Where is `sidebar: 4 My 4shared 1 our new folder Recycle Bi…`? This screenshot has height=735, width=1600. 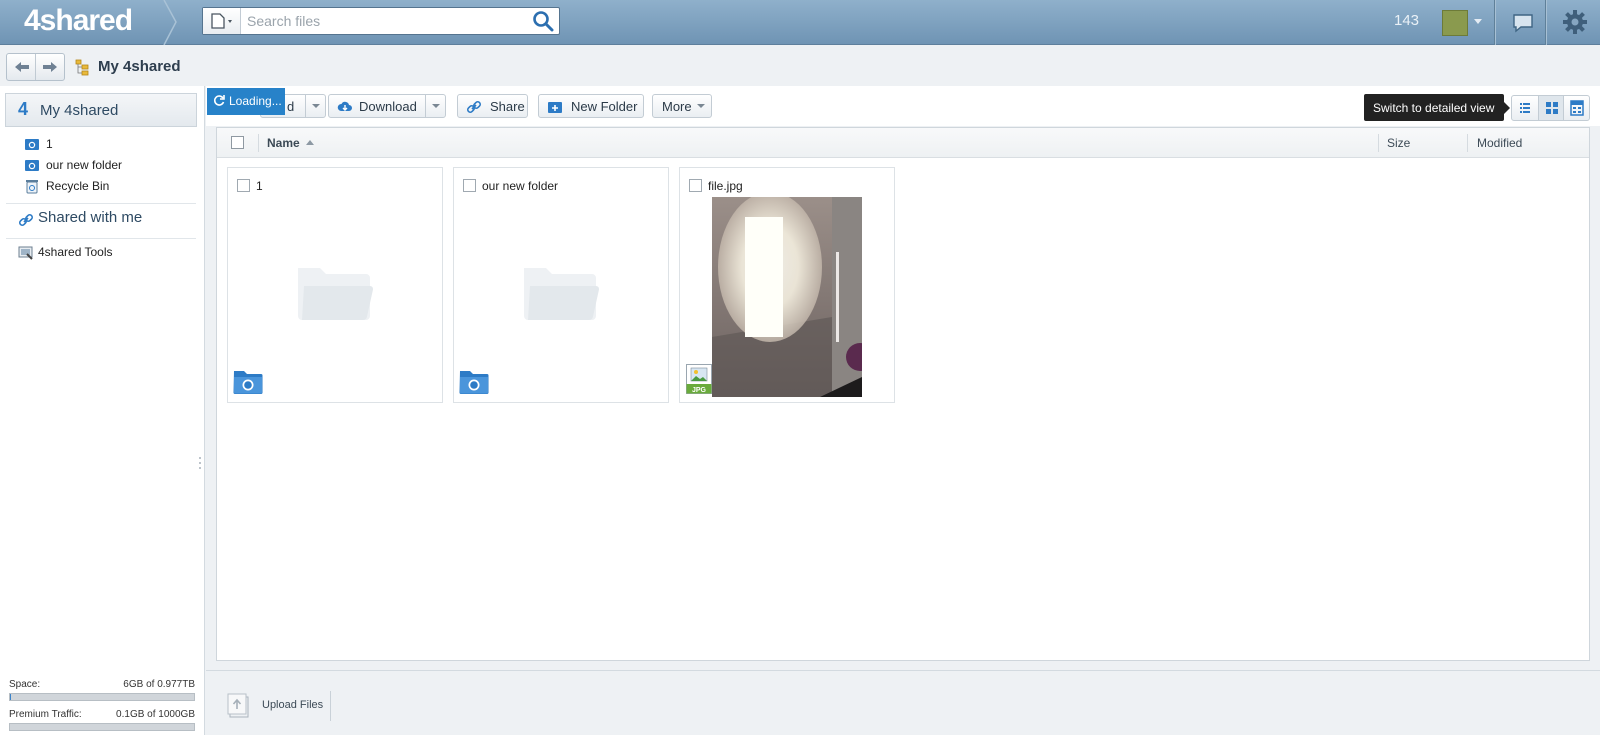
sidebar: 4 My 4shared 1 our new folder Recycle Bi… is located at coordinates (102, 410).